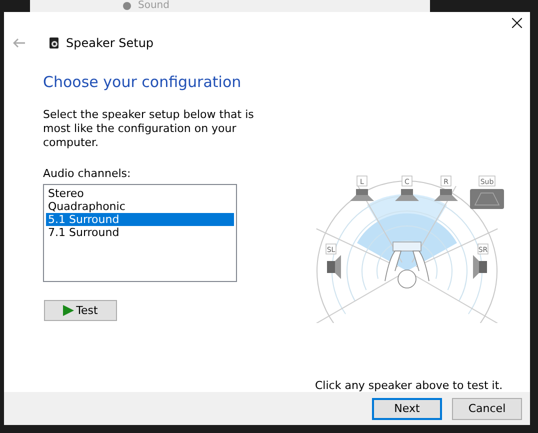 The image size is (538, 433). I want to click on test-button: Test, so click(80, 311).